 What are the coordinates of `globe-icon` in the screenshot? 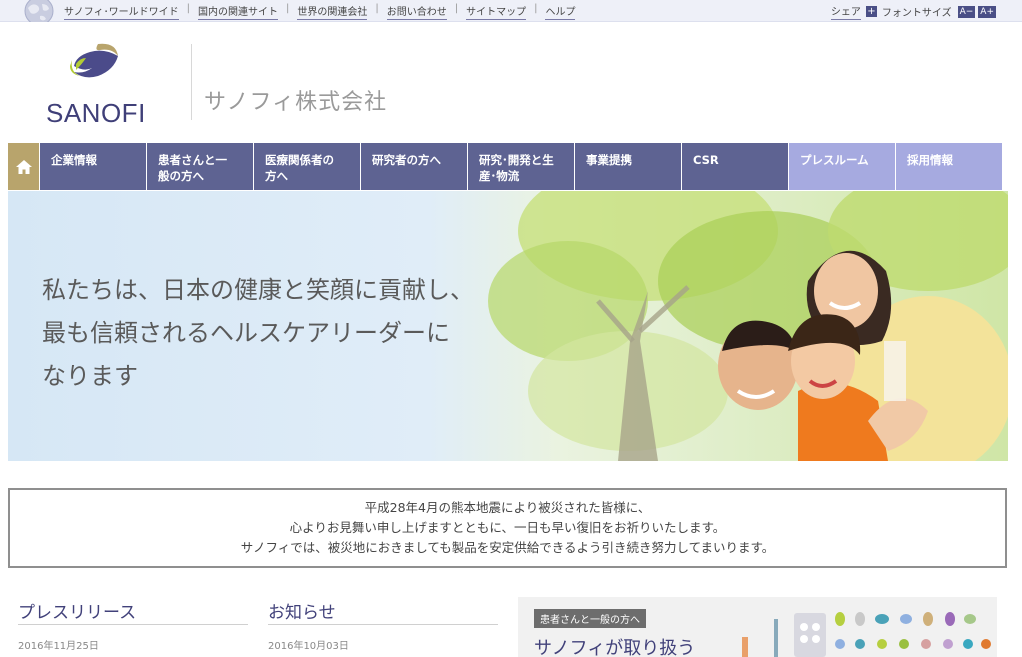 It's located at (39, 11).